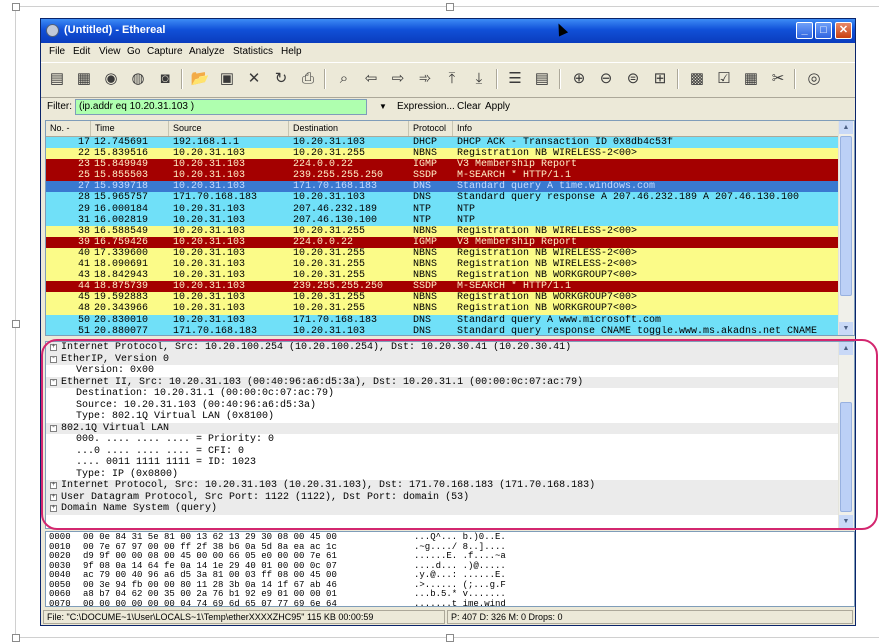  Describe the element at coordinates (383, 106) in the screenshot. I see `filter-dropdown-icon: ▼` at that location.